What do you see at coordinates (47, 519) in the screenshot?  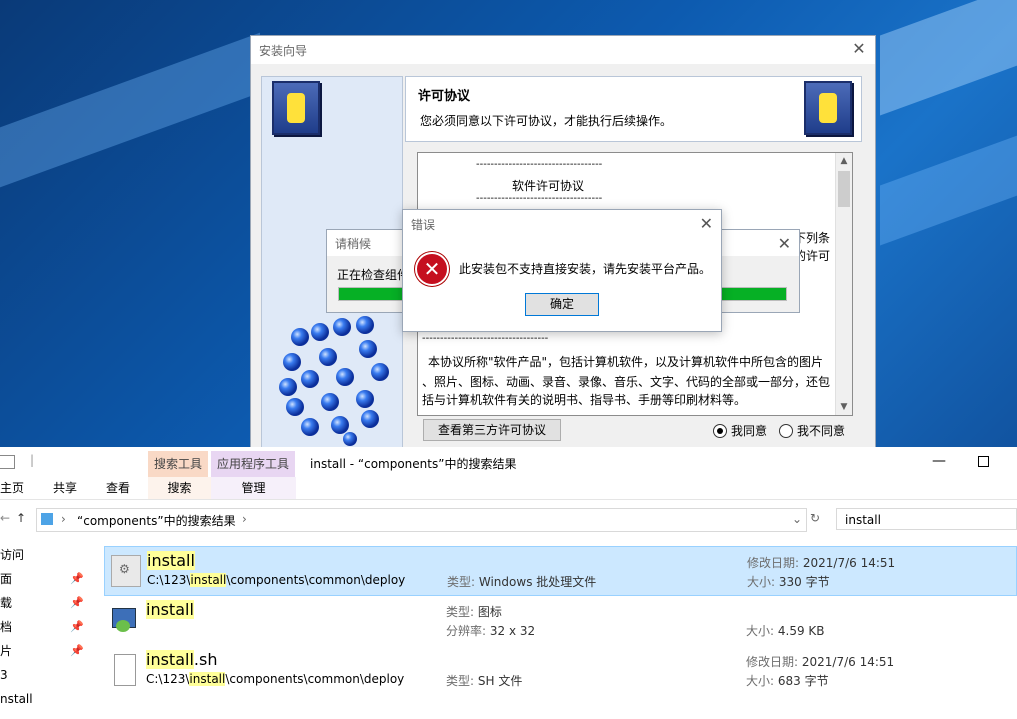 I see `folder-search-icon` at bounding box center [47, 519].